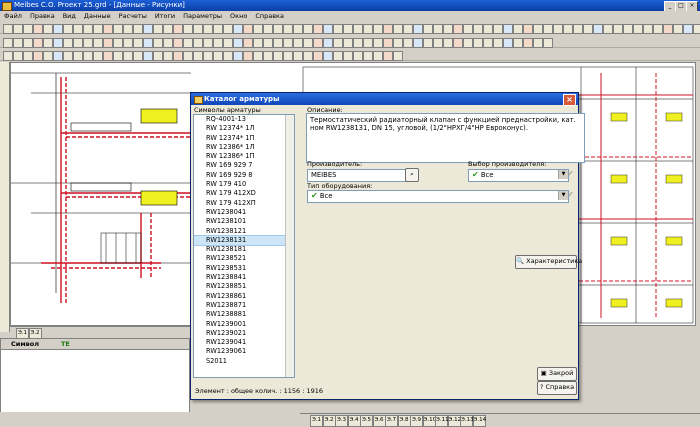  Describe the element at coordinates (244, 351) in the screenshot. I see `list-item: RW1239061` at that location.